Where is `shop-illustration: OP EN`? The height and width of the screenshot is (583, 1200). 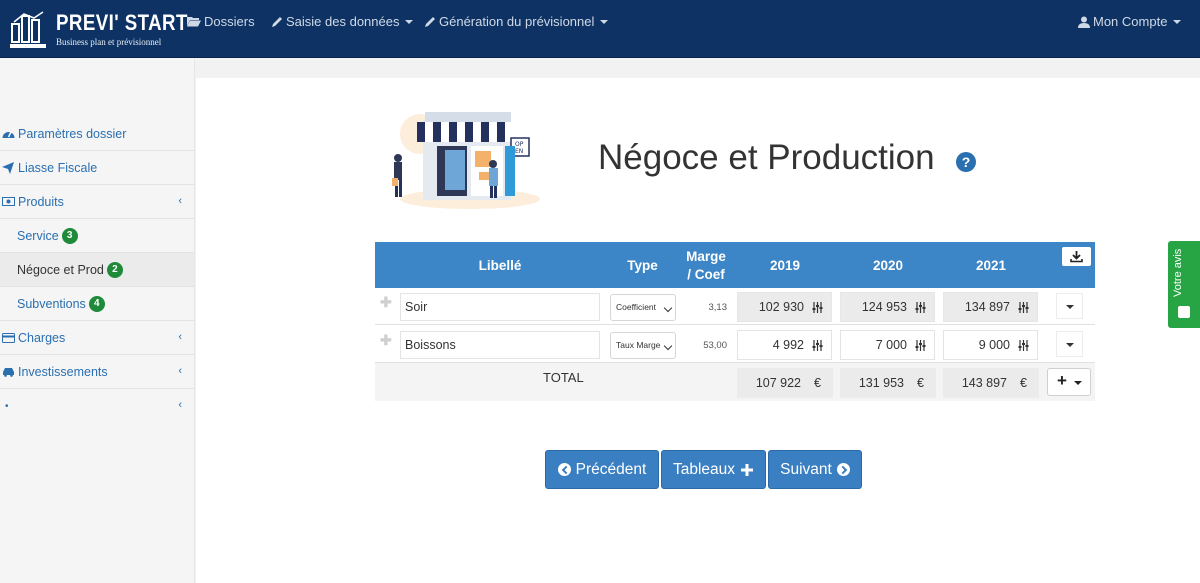 shop-illustration: OP EN is located at coordinates (460, 159).